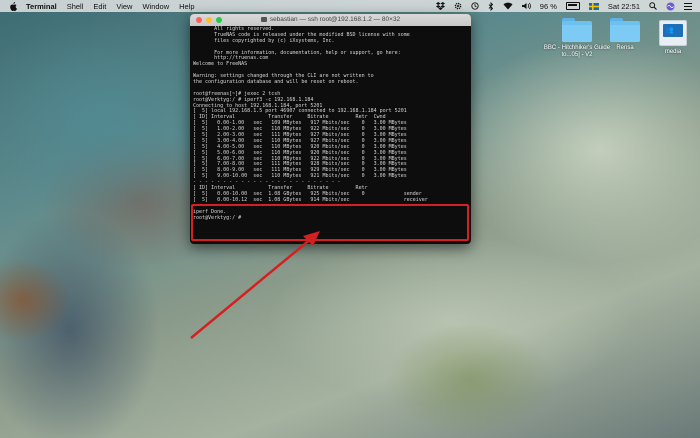 The image size is (700, 438). Describe the element at coordinates (186, 6) in the screenshot. I see `menu-help: Help` at that location.